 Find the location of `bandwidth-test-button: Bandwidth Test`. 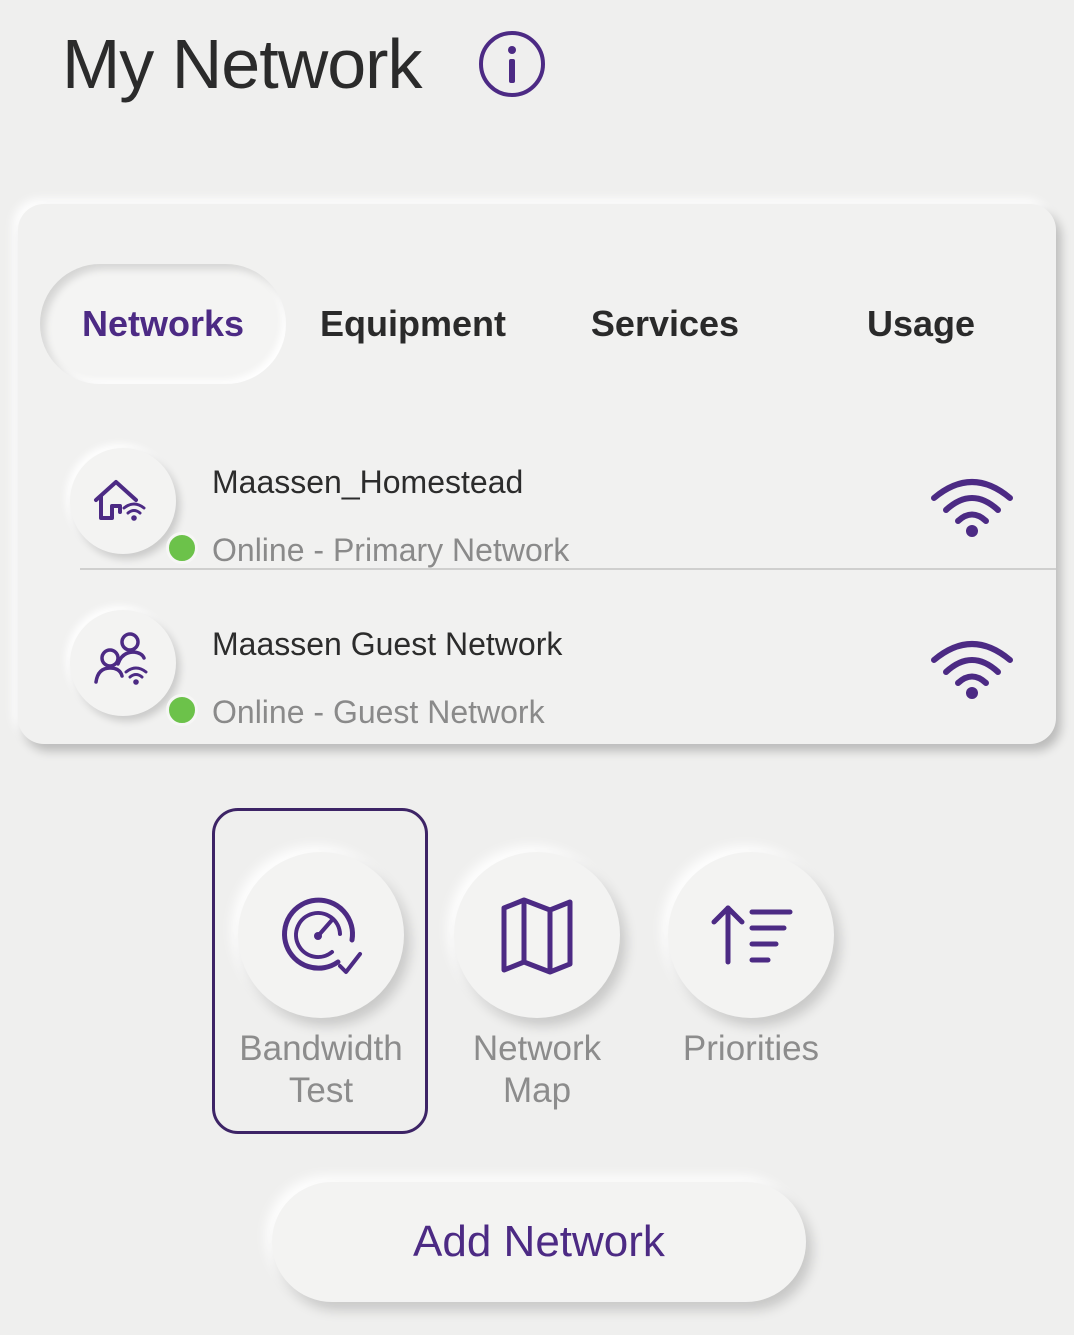

bandwidth-test-button: Bandwidth Test is located at coordinates (321, 982).